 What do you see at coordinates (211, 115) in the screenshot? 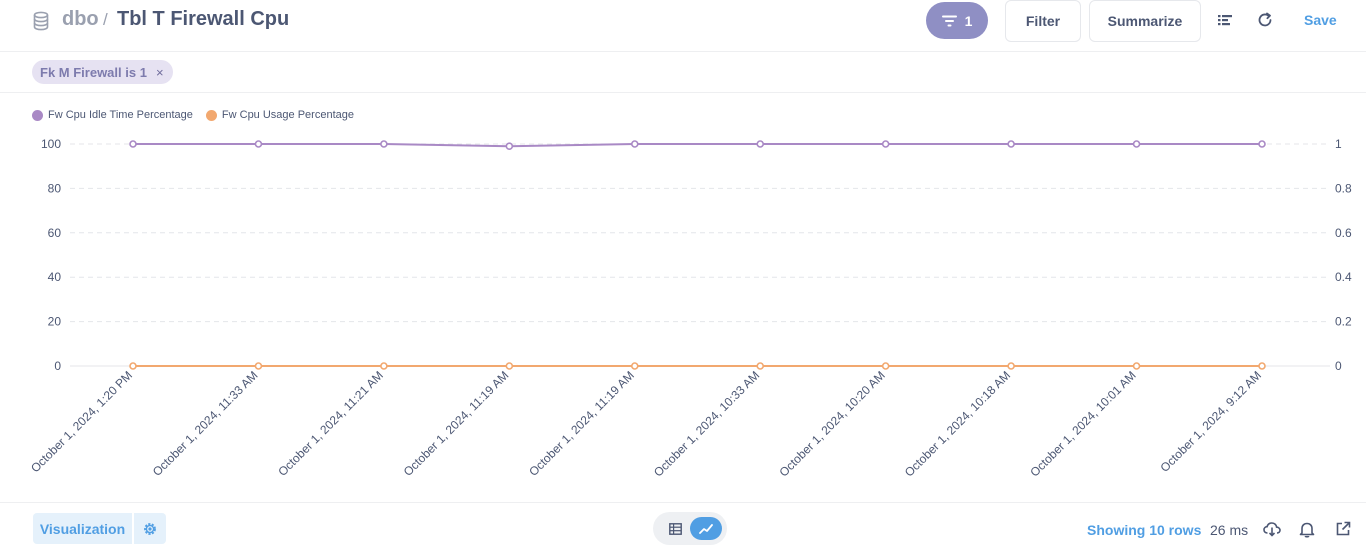
I see `legend-dot-usage` at bounding box center [211, 115].